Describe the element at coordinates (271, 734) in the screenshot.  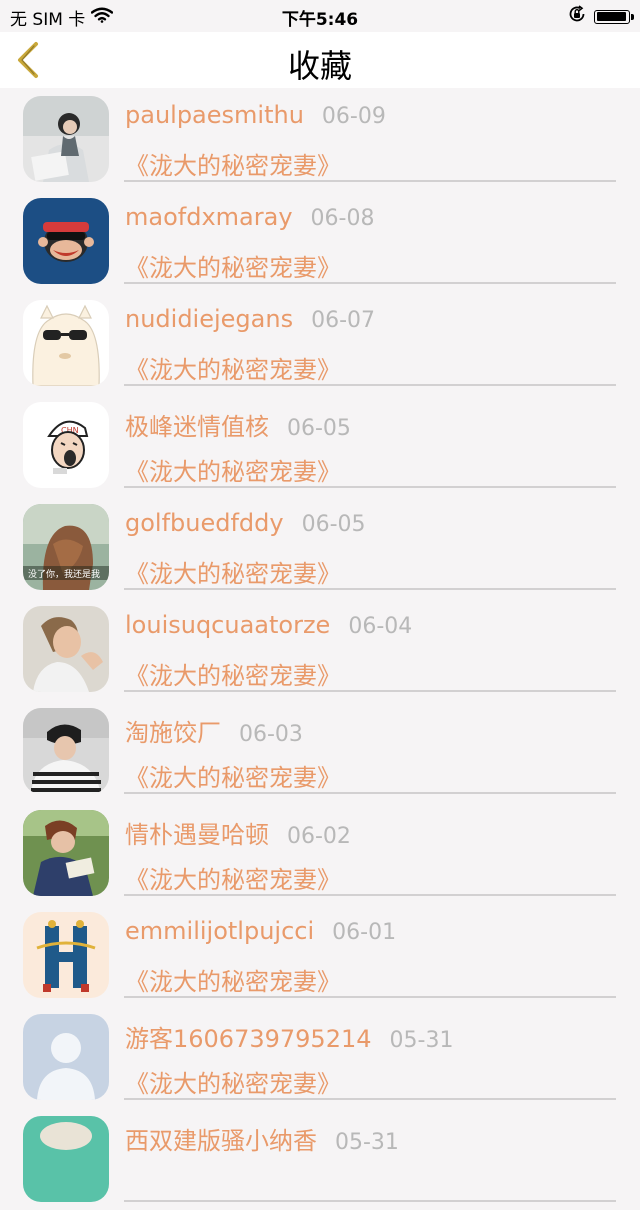
I see `date-label: 06-03` at that location.